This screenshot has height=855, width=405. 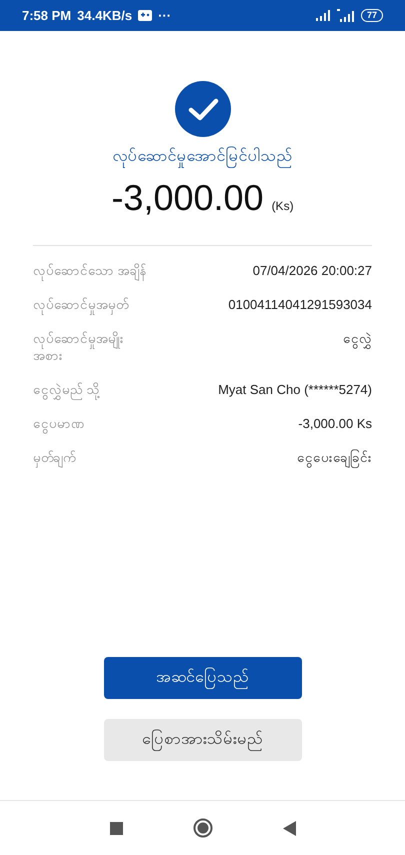 What do you see at coordinates (202, 828) in the screenshot?
I see `home-icon` at bounding box center [202, 828].